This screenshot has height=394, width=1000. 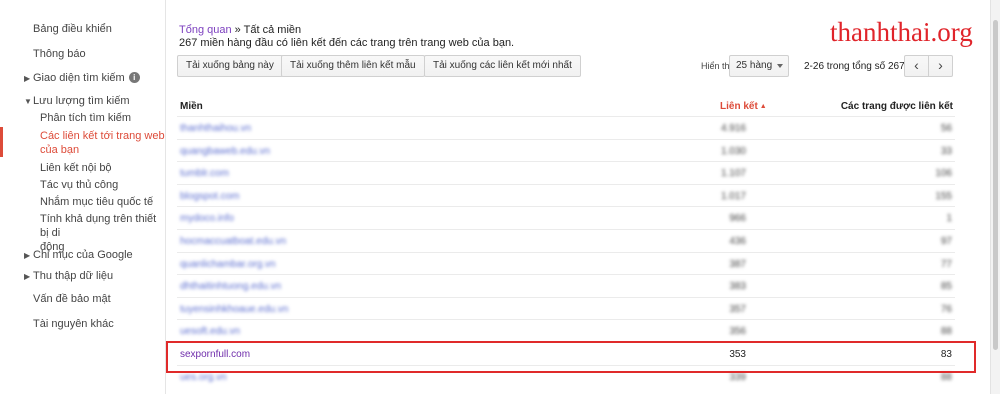 I want to click on links-count: 966, so click(x=737, y=219).